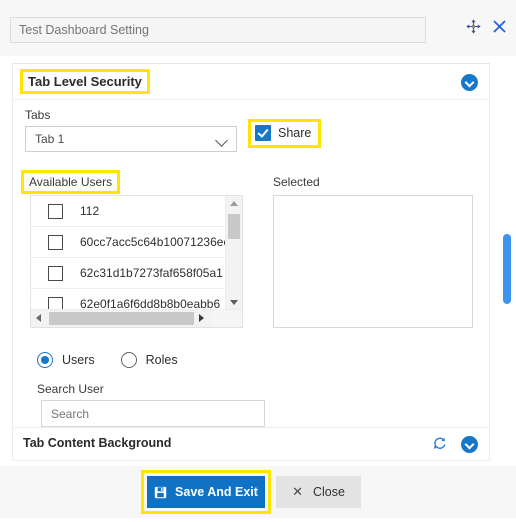  Describe the element at coordinates (216, 492) in the screenshot. I see `save-and-exit-label: Save And Exit` at that location.